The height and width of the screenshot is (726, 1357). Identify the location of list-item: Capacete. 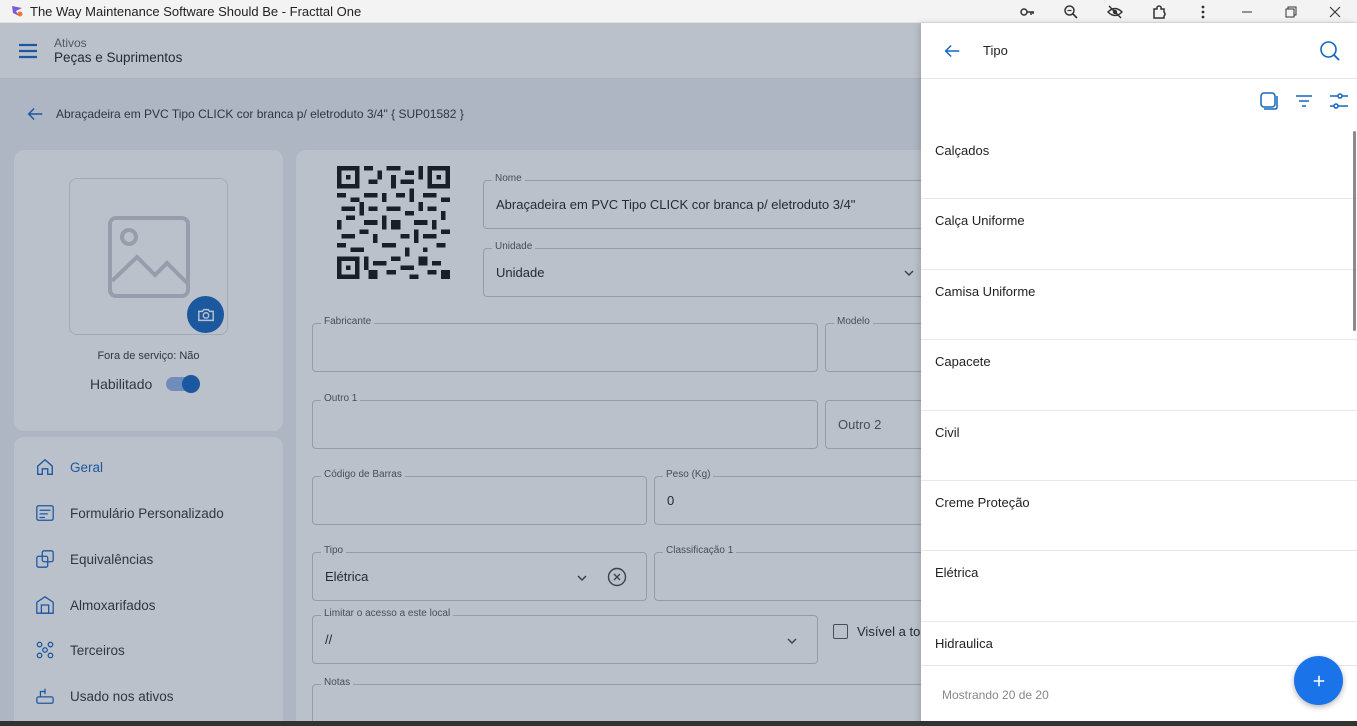
(1139, 375).